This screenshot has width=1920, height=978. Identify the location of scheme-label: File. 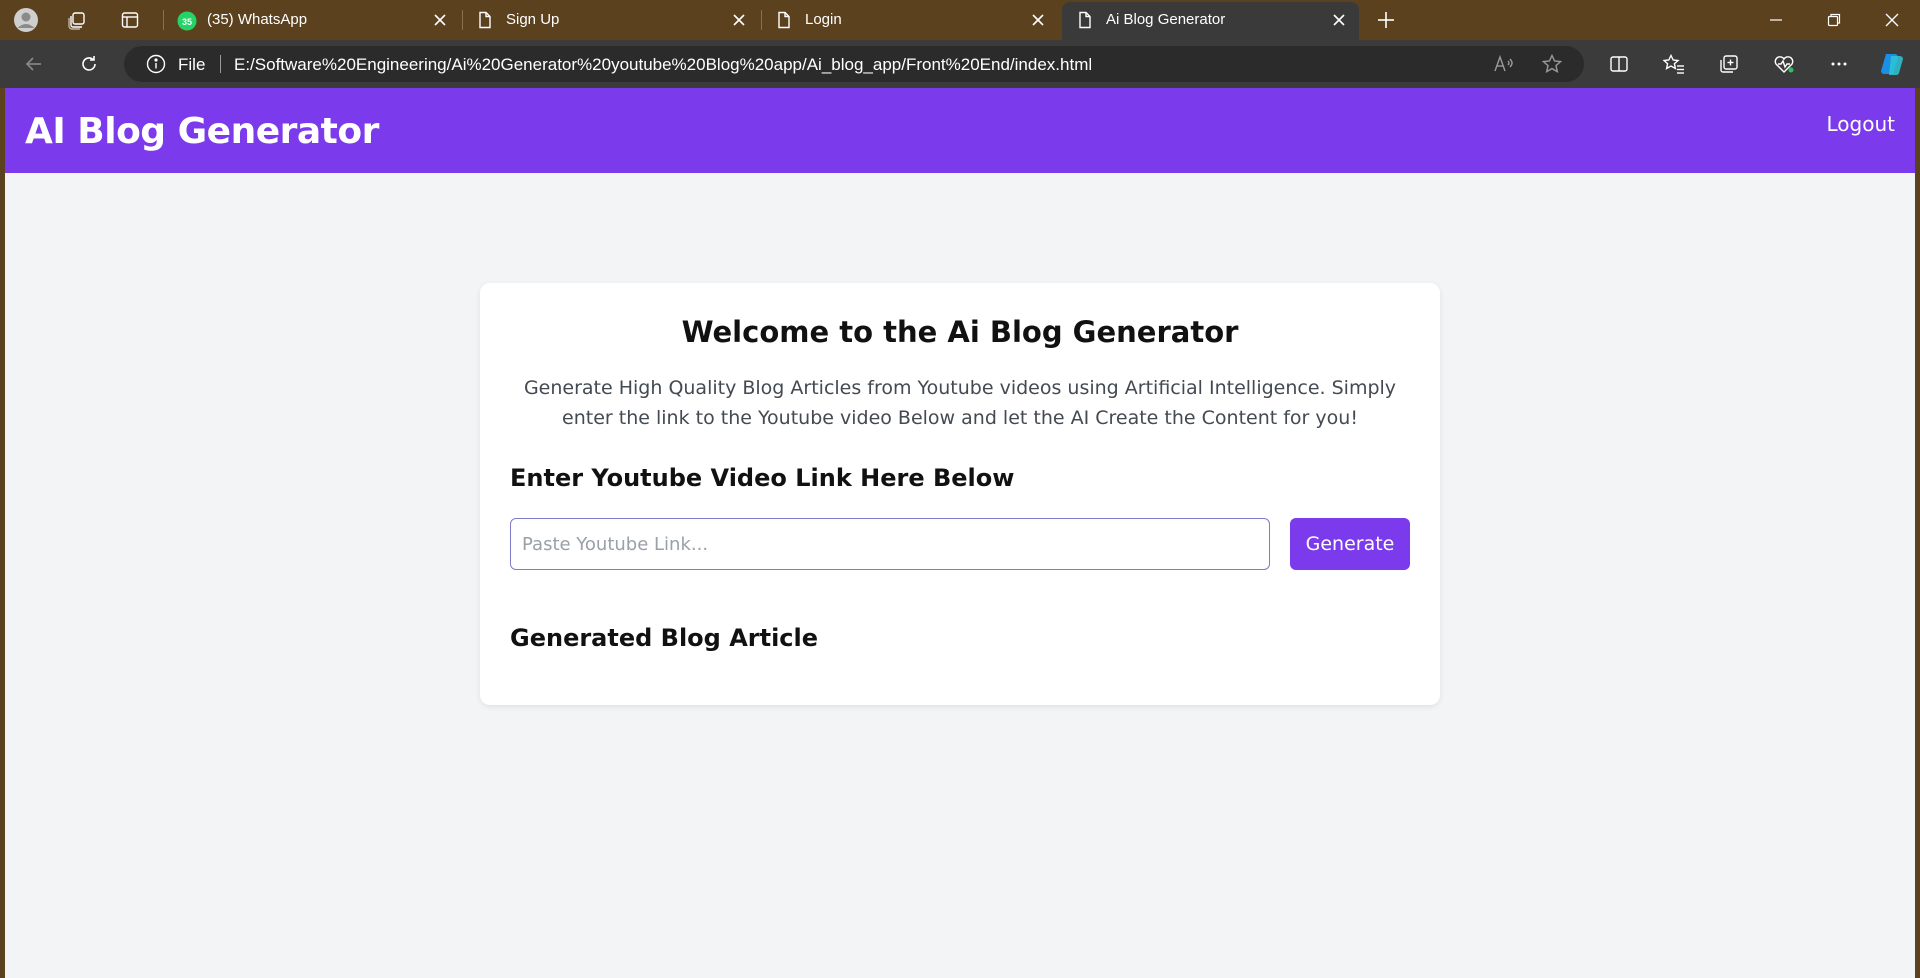
(192, 64).